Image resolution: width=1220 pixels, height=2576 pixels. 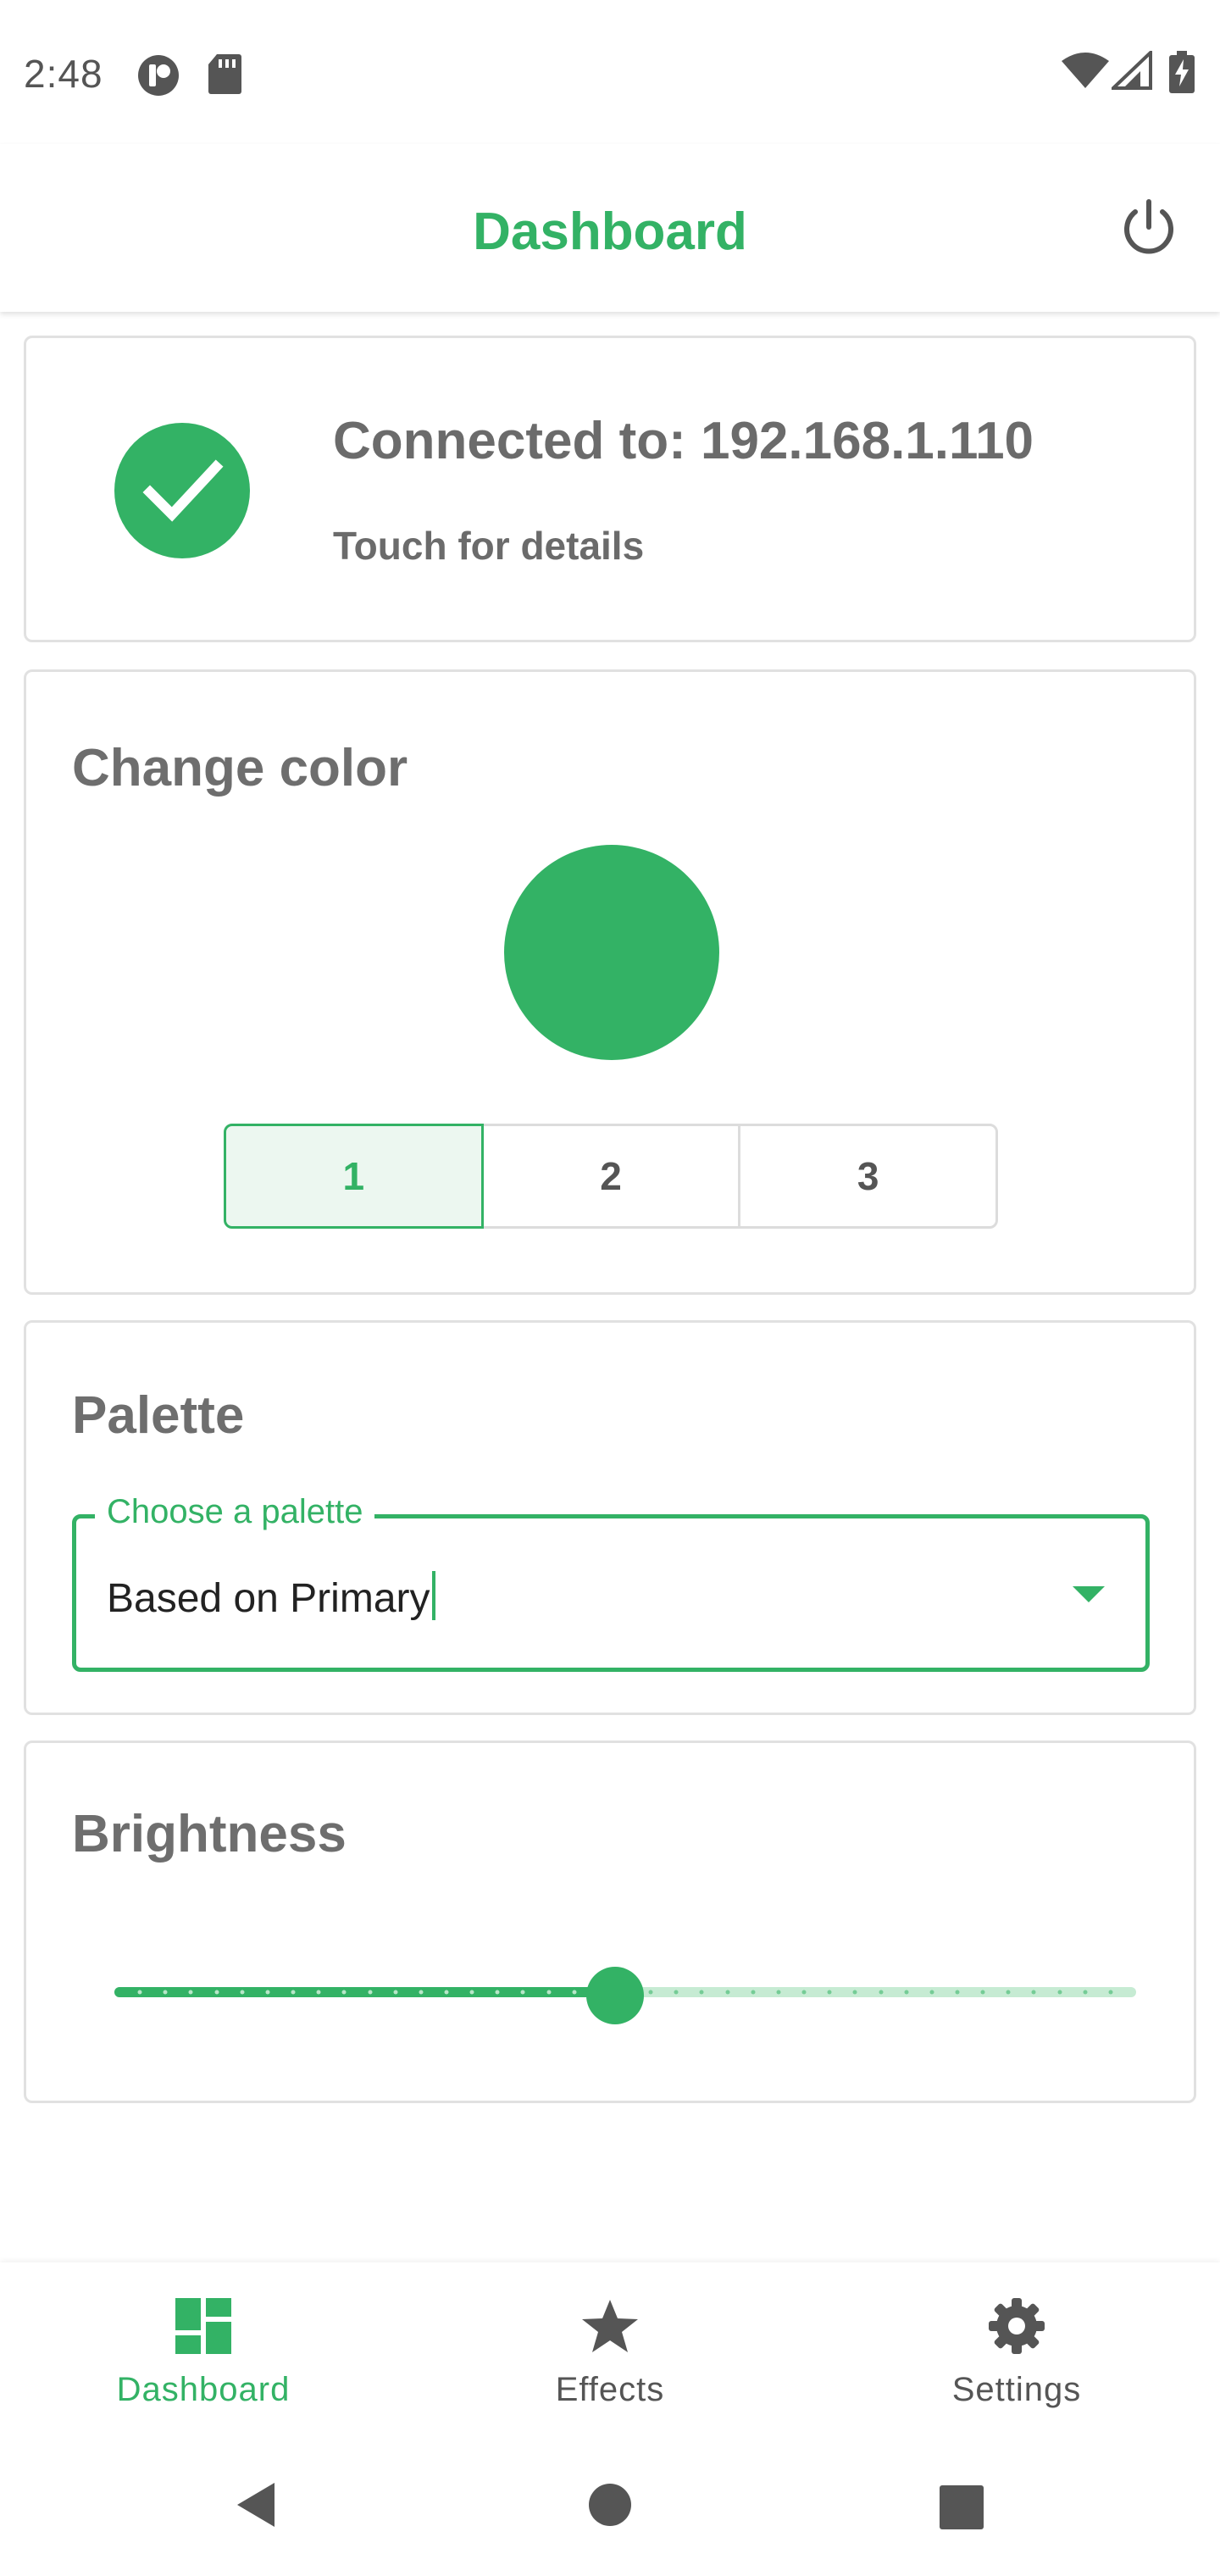 What do you see at coordinates (1016, 2328) in the screenshot?
I see `gear-icon` at bounding box center [1016, 2328].